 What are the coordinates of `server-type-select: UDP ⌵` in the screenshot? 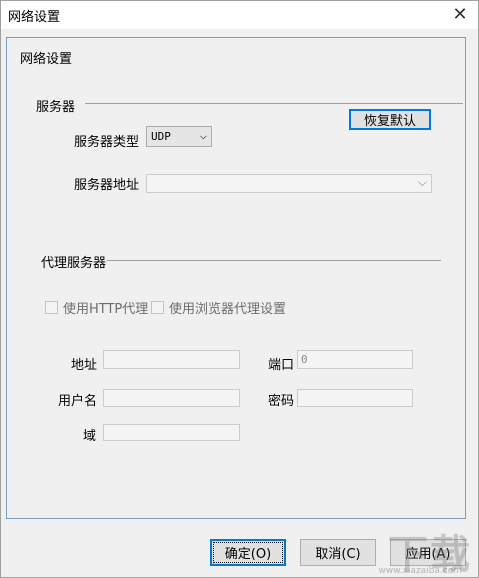 It's located at (179, 136).